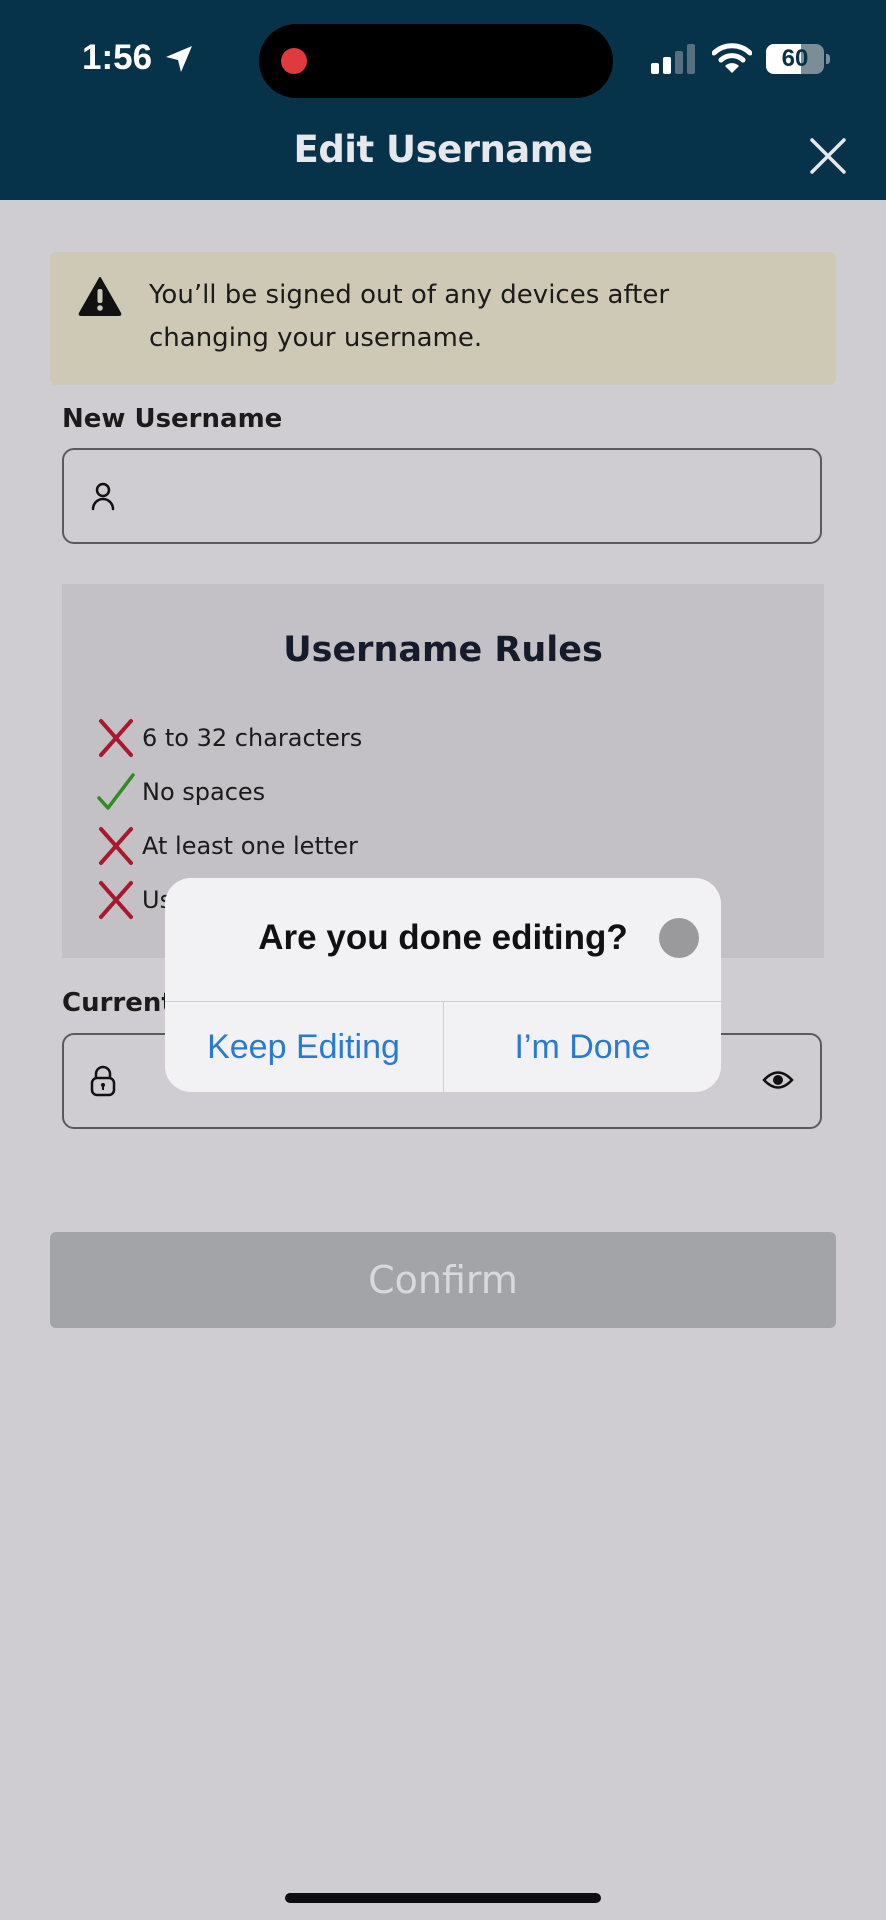  I want to click on im-done-button: I’m Done, so click(582, 1047).